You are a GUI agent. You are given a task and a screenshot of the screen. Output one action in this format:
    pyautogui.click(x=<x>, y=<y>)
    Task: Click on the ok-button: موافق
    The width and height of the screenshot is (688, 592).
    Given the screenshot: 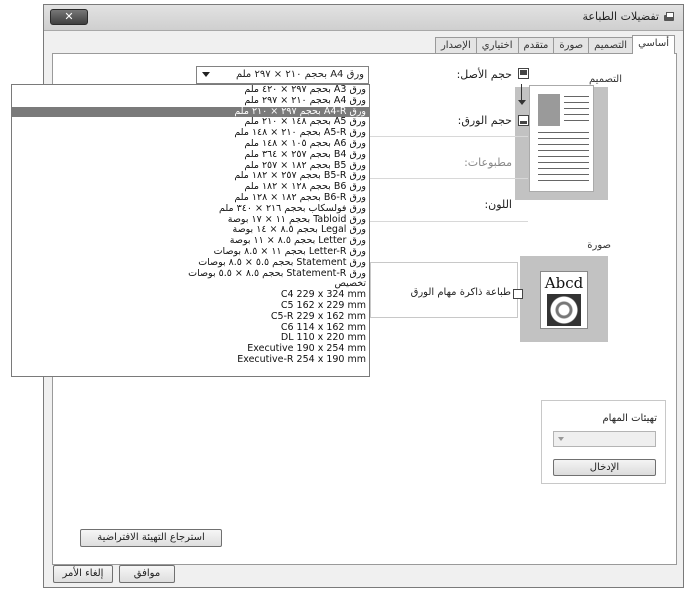 What is the action you would take?
    pyautogui.click(x=147, y=574)
    